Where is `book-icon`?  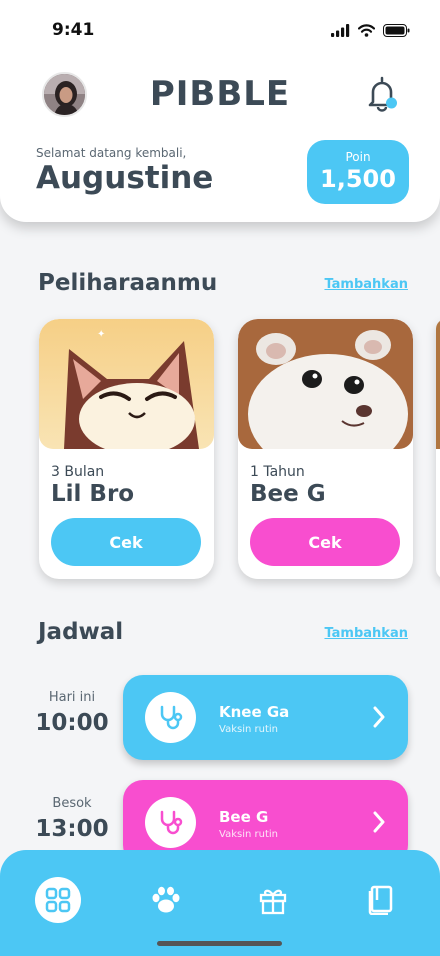 book-icon is located at coordinates (381, 900).